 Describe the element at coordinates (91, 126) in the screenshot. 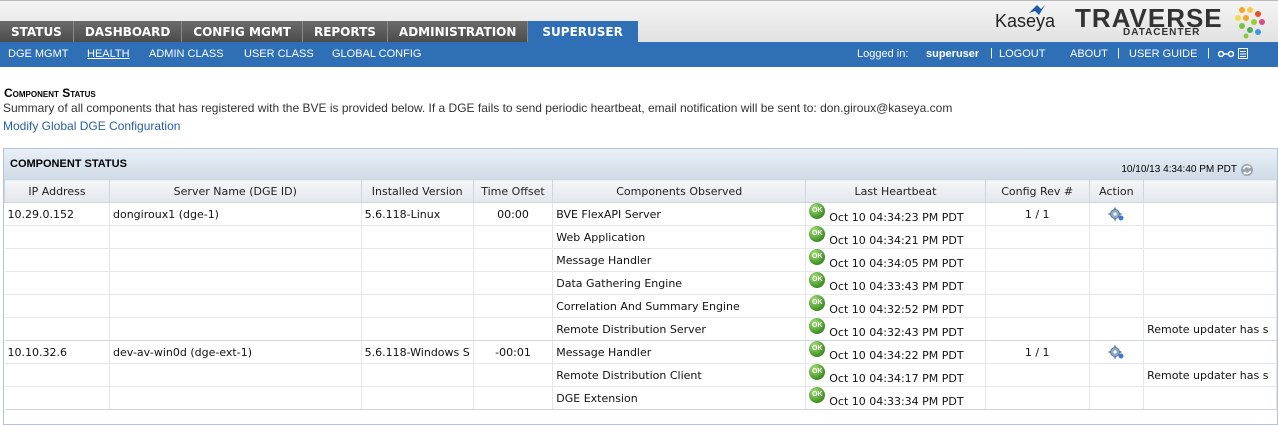

I see `modify-global-dge-link: Modify Global DGE Configuration` at that location.